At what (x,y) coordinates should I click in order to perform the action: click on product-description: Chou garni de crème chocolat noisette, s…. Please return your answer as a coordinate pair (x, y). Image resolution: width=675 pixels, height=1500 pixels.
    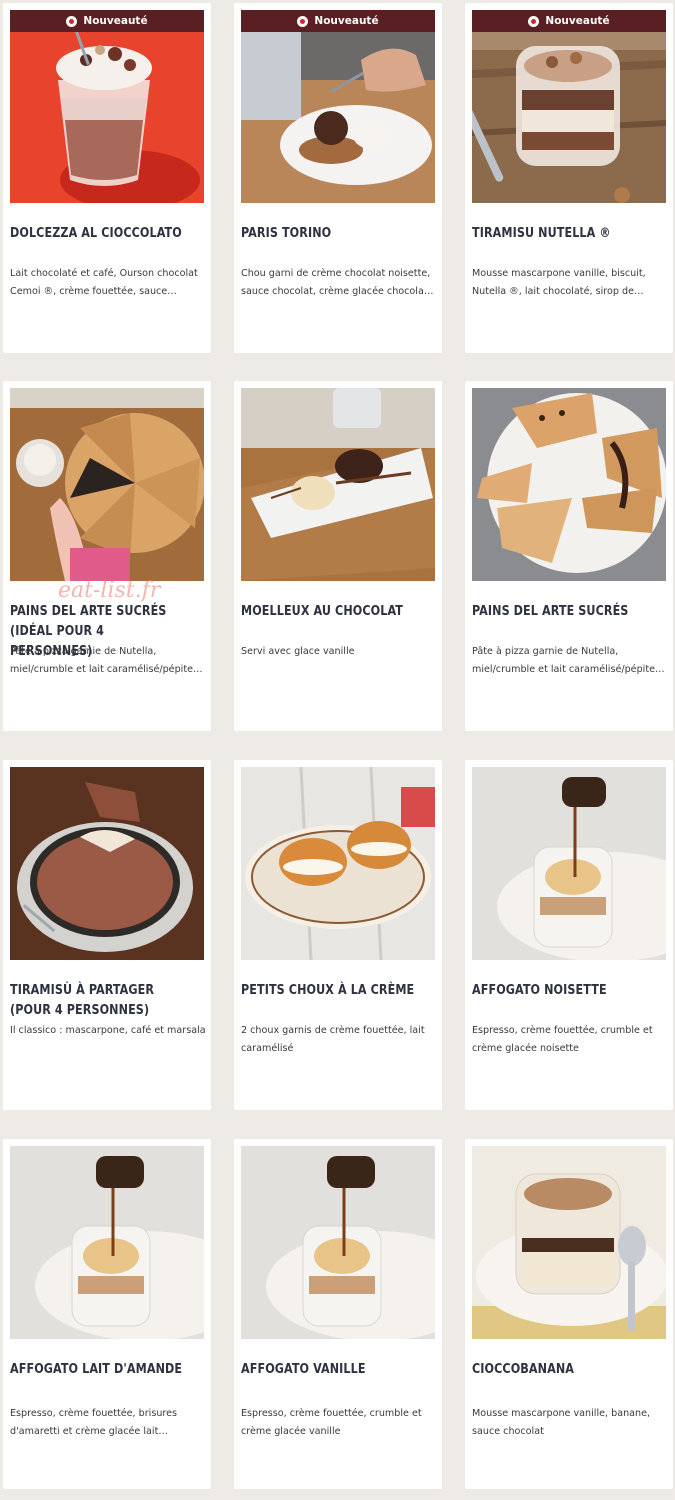
    Looking at the image, I should click on (337, 282).